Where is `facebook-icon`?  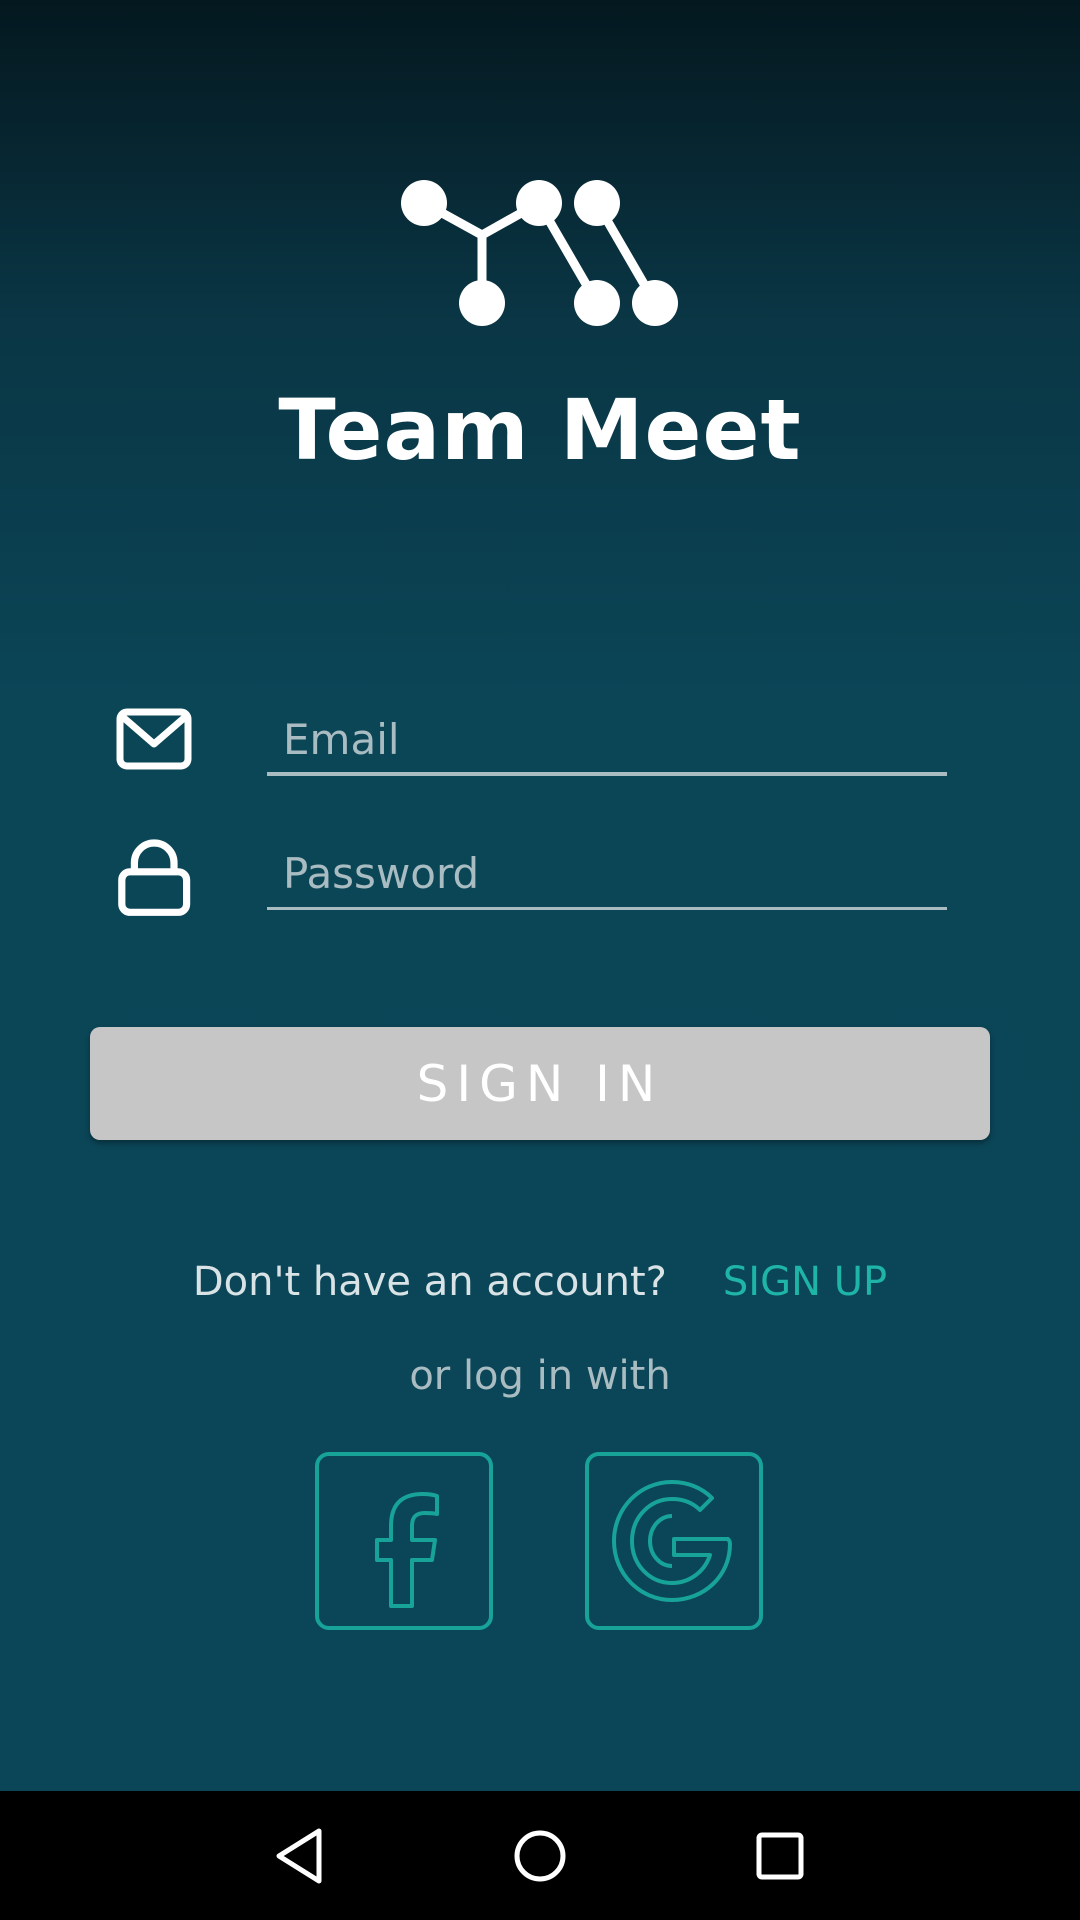 facebook-icon is located at coordinates (407, 1550).